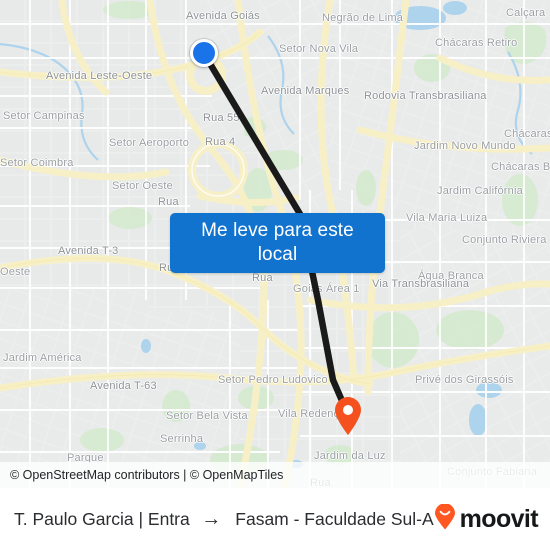  Describe the element at coordinates (277, 243) in the screenshot. I see `take-me-here-button: Me leve para este local` at that location.